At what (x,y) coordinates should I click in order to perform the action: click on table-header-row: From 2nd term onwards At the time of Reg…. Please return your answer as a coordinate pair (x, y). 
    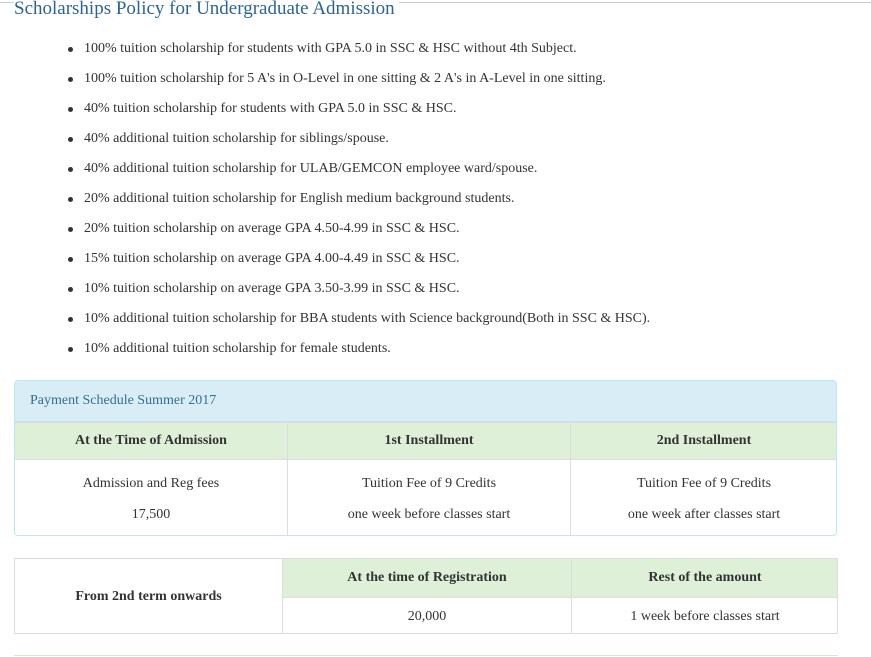
    Looking at the image, I should click on (426, 596).